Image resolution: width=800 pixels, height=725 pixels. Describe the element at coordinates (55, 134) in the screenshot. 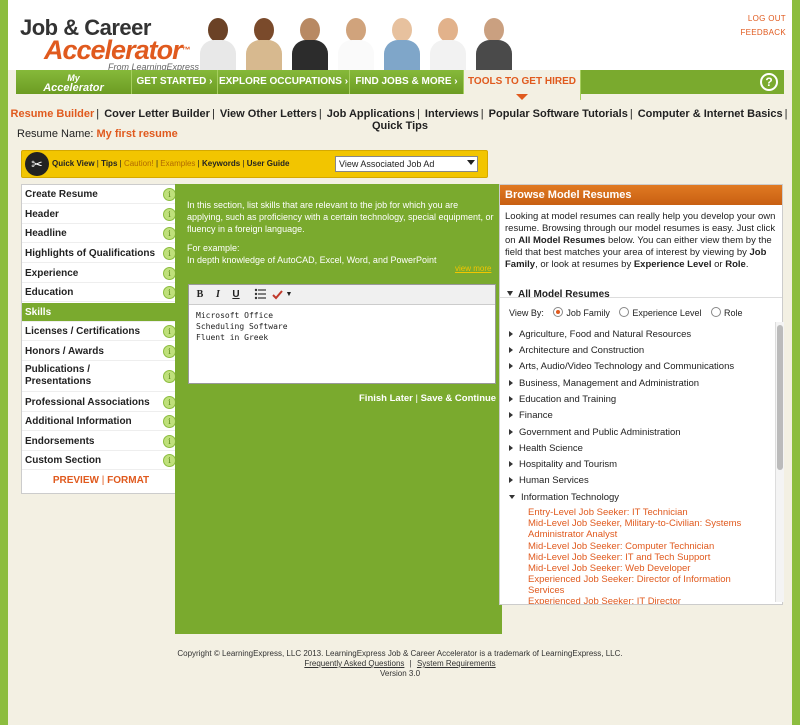

I see `resume-name-label: Resume Name:` at that location.